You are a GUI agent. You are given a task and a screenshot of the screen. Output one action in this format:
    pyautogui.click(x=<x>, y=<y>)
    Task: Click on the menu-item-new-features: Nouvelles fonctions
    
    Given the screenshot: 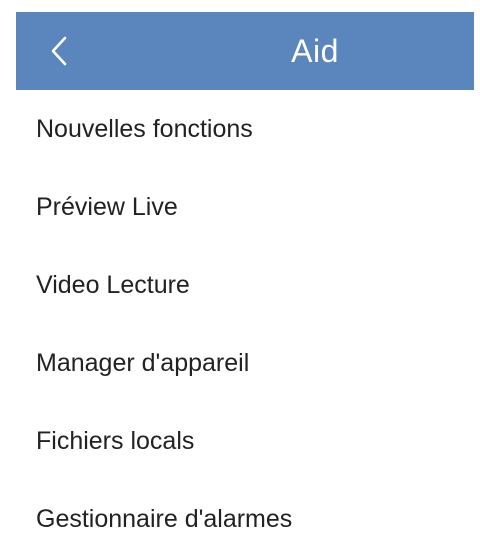 What is the action you would take?
    pyautogui.click(x=240, y=129)
    